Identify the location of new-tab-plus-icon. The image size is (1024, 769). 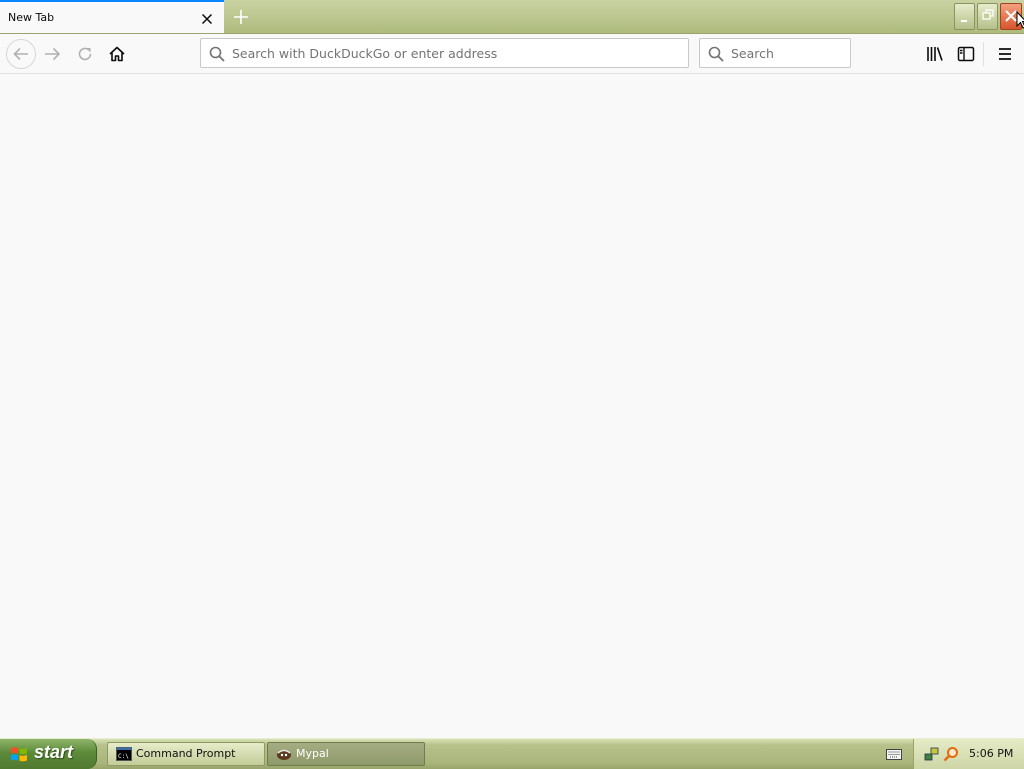
(241, 17).